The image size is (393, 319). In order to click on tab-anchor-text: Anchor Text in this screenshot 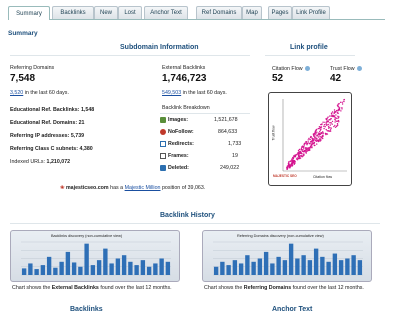, I will do `click(166, 12)`.